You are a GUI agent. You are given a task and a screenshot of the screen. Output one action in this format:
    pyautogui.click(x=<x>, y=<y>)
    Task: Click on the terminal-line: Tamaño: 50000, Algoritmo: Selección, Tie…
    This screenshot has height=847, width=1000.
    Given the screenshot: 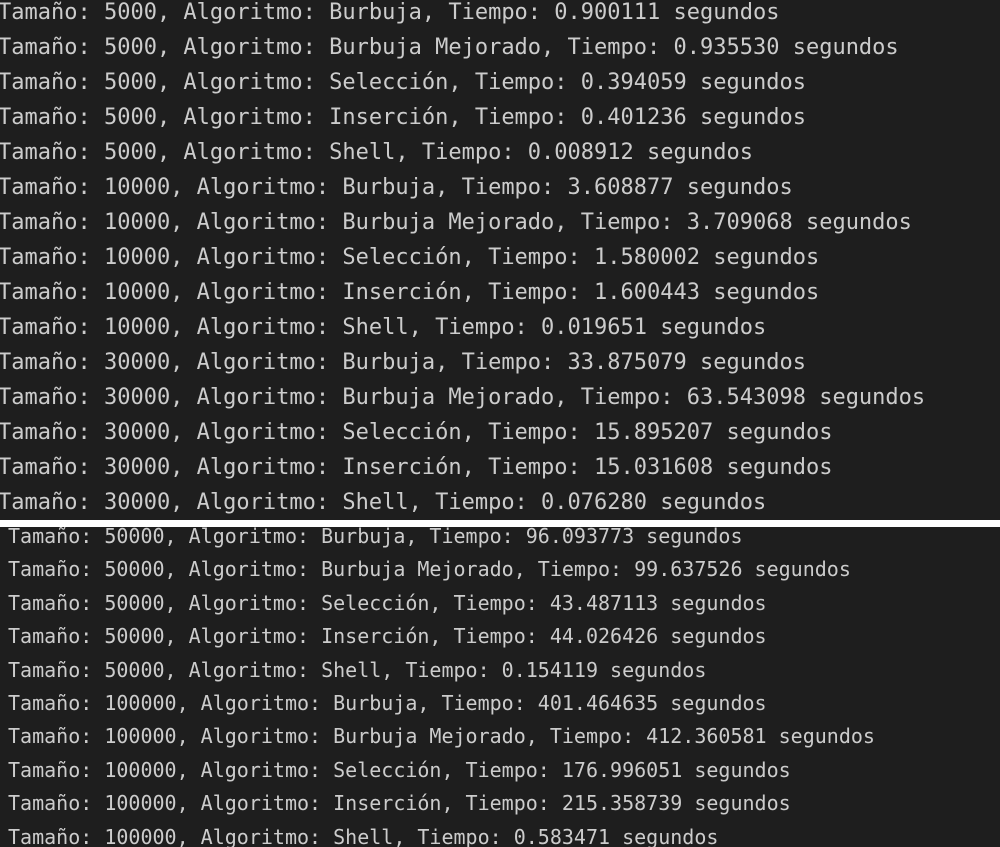 What is the action you would take?
    pyautogui.click(x=387, y=602)
    